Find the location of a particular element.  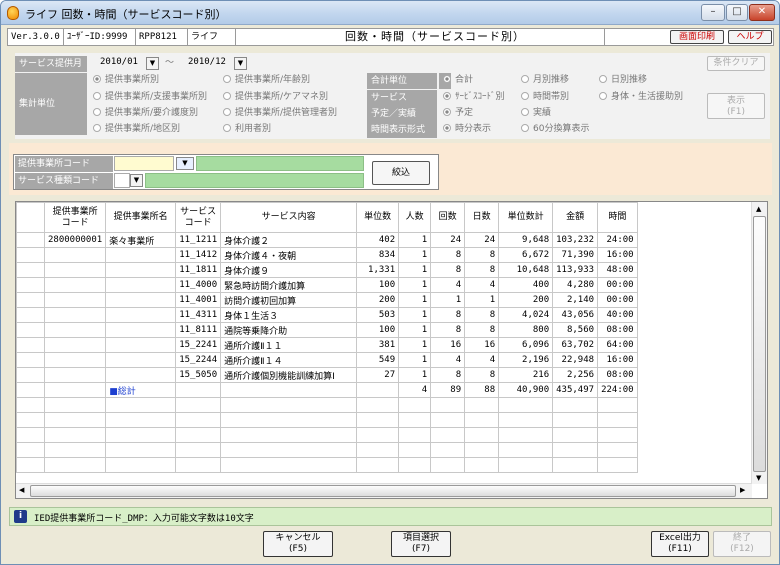

plan-option-plan: 予定 is located at coordinates (458, 113).